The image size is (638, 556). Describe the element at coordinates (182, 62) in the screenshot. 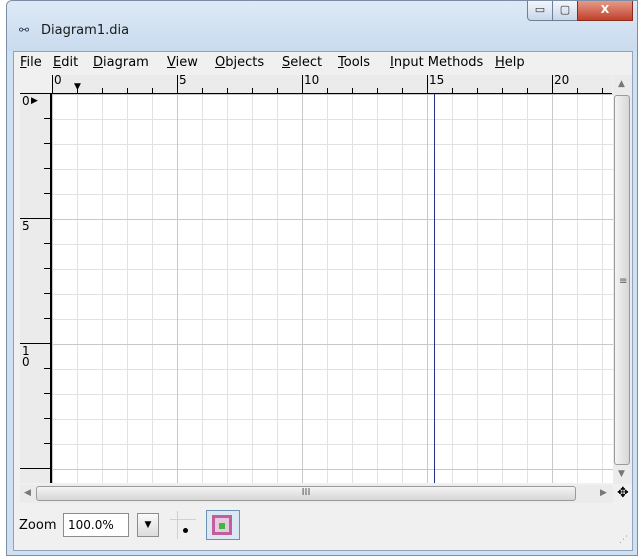

I see `menu-view: View` at that location.